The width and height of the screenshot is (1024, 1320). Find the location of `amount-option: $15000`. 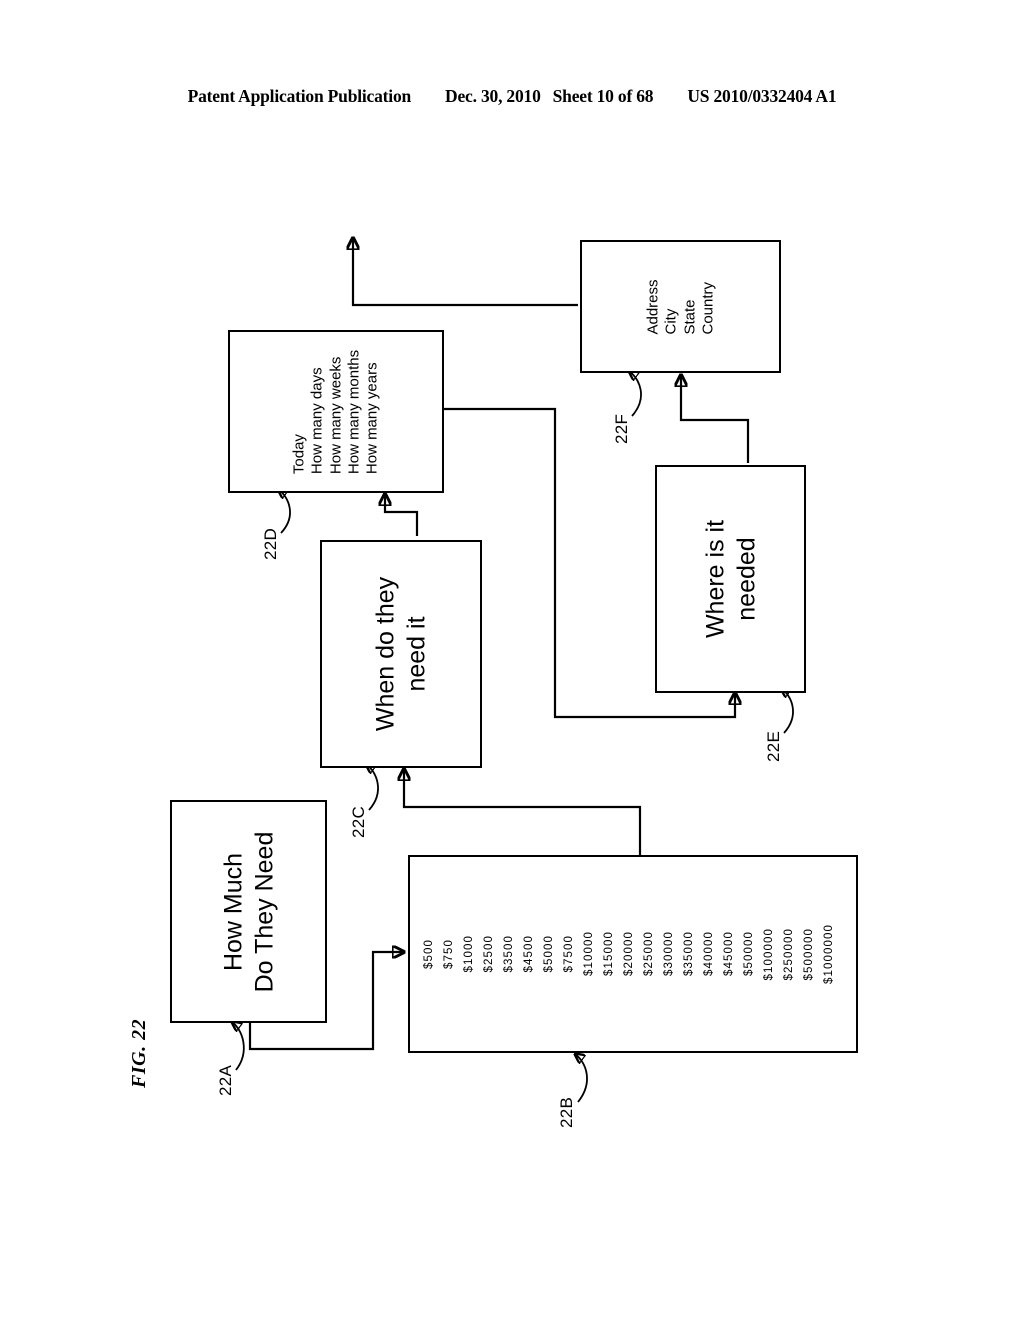

amount-option: $15000 is located at coordinates (613, 954).